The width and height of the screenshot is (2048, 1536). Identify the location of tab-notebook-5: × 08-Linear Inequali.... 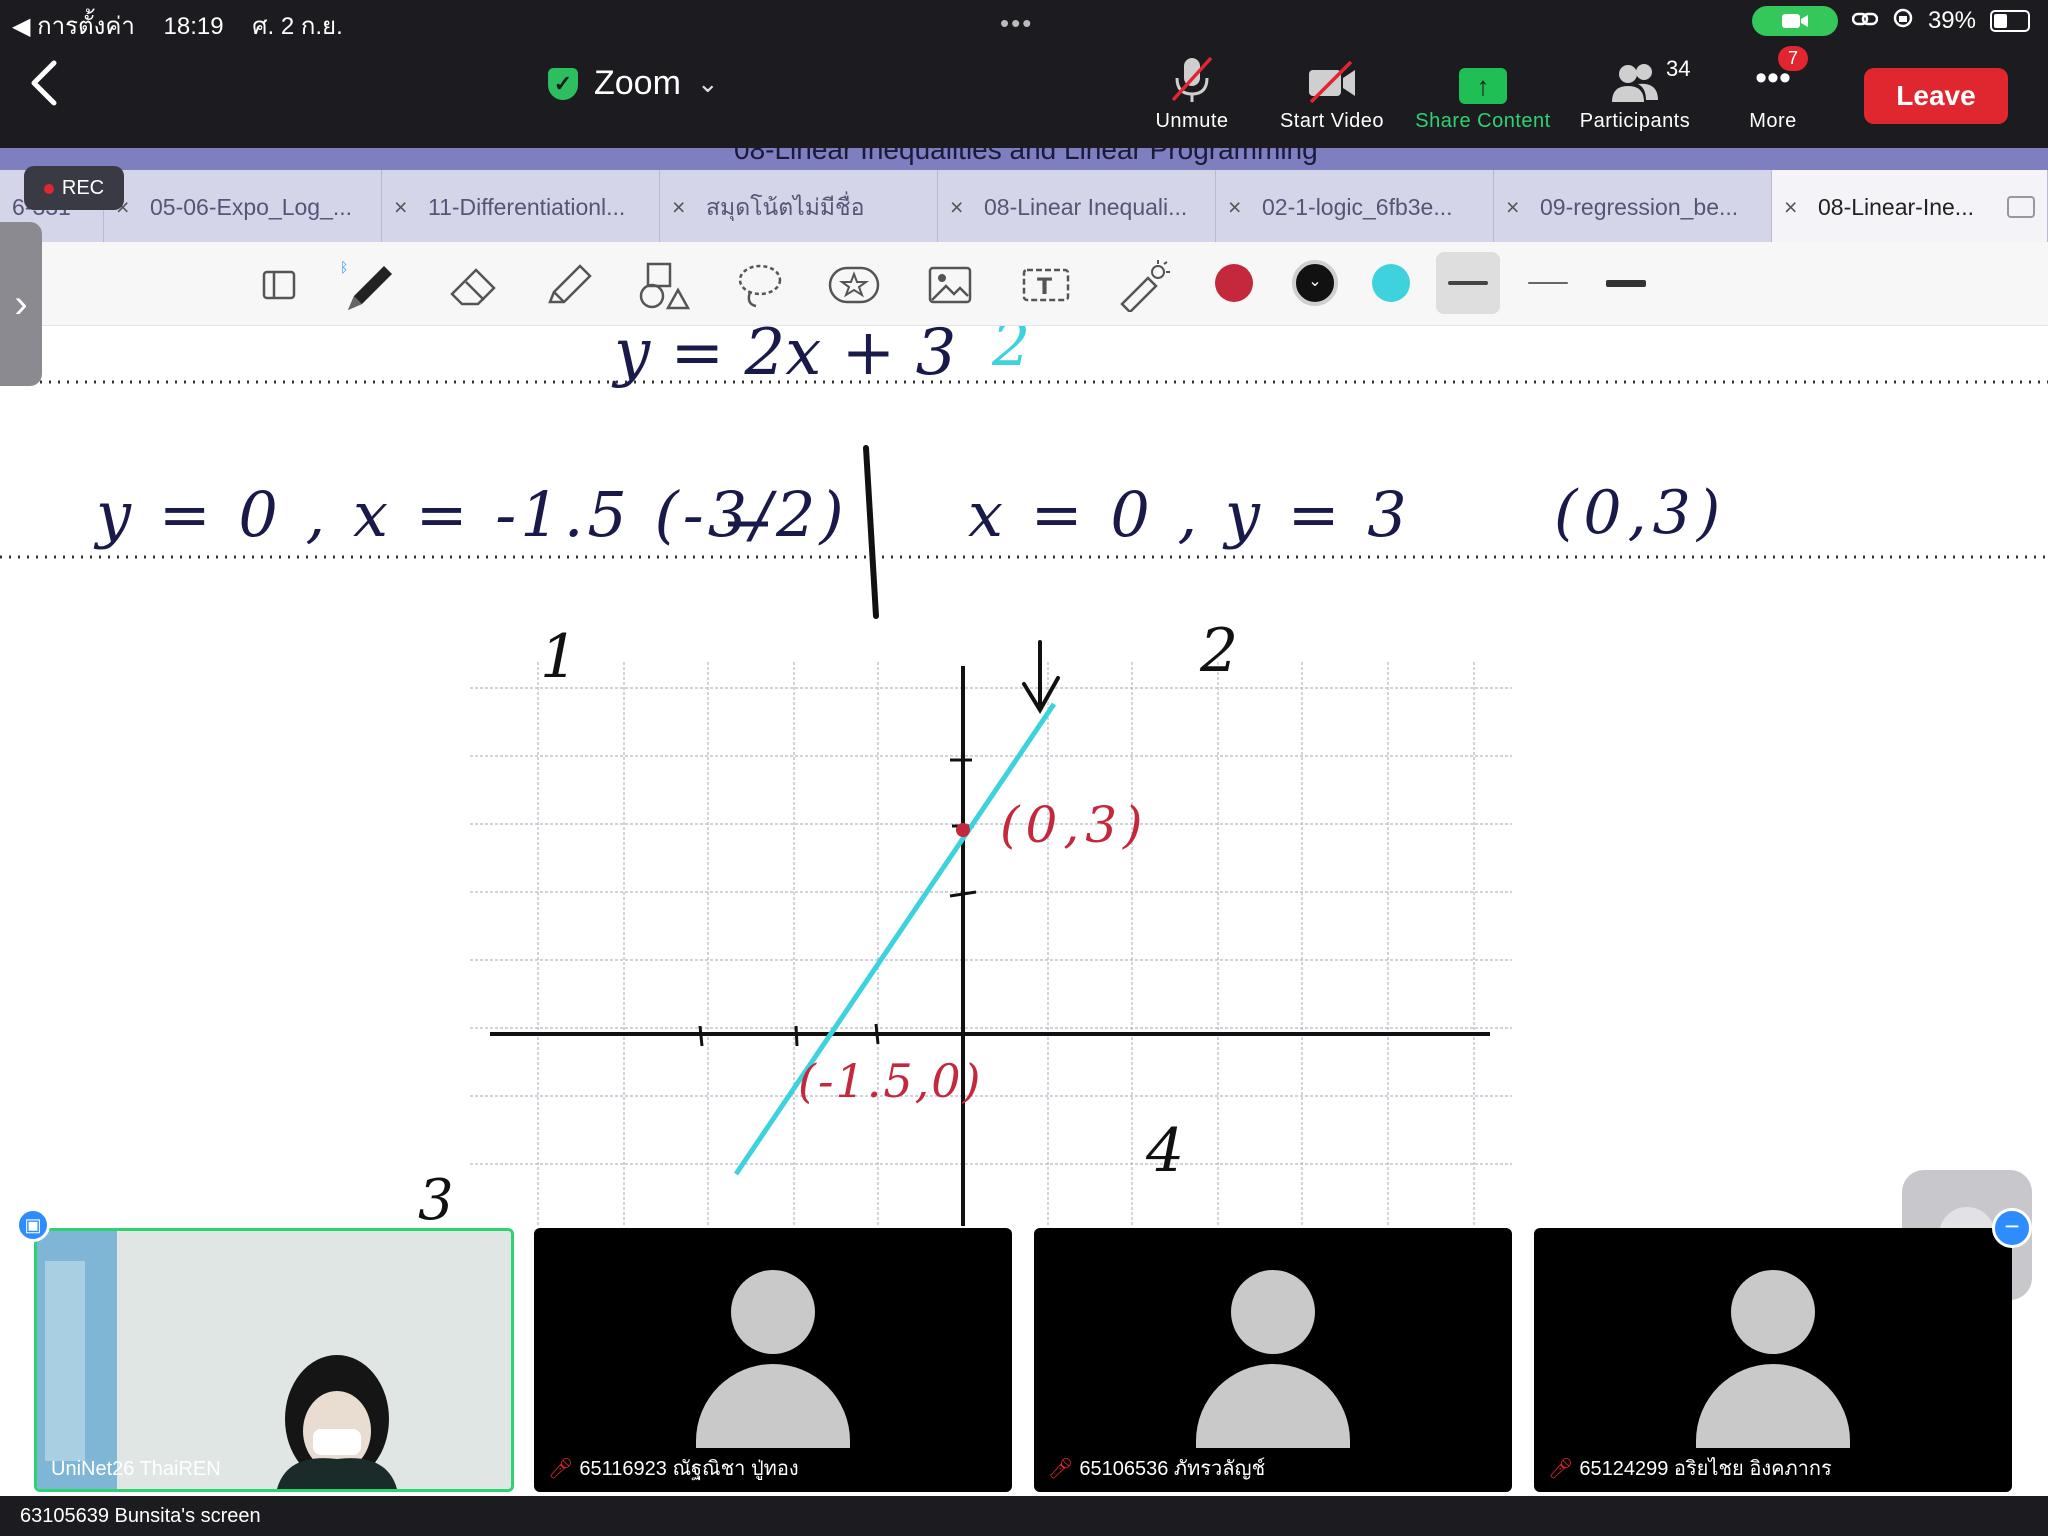
(1077, 206).